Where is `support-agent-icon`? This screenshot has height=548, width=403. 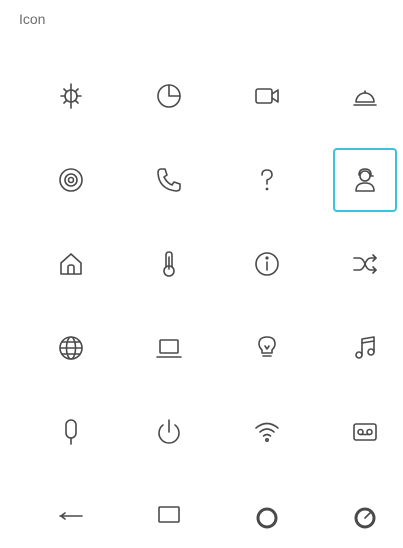
support-agent-icon is located at coordinates (365, 180).